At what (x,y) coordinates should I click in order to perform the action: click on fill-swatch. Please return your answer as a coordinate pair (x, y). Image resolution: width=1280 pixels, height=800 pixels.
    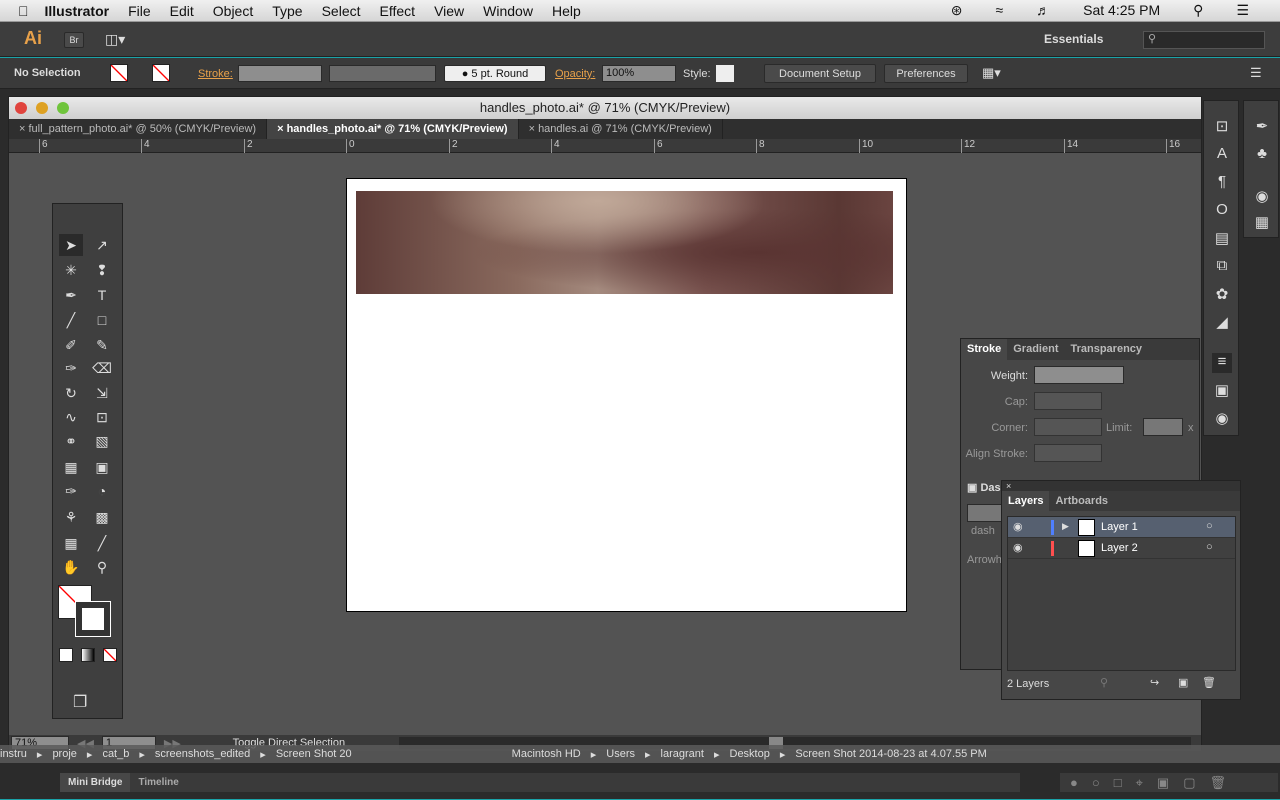
    Looking at the image, I should click on (119, 73).